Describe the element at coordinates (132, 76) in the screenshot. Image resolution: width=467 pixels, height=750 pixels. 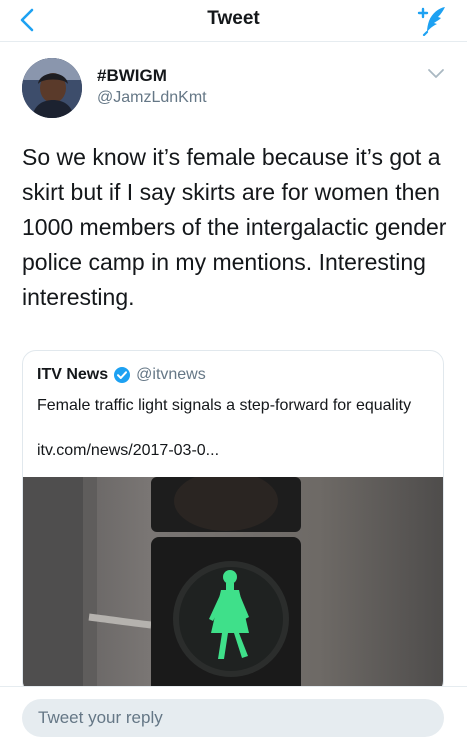
I see `author-display-name: #BWIGM` at that location.